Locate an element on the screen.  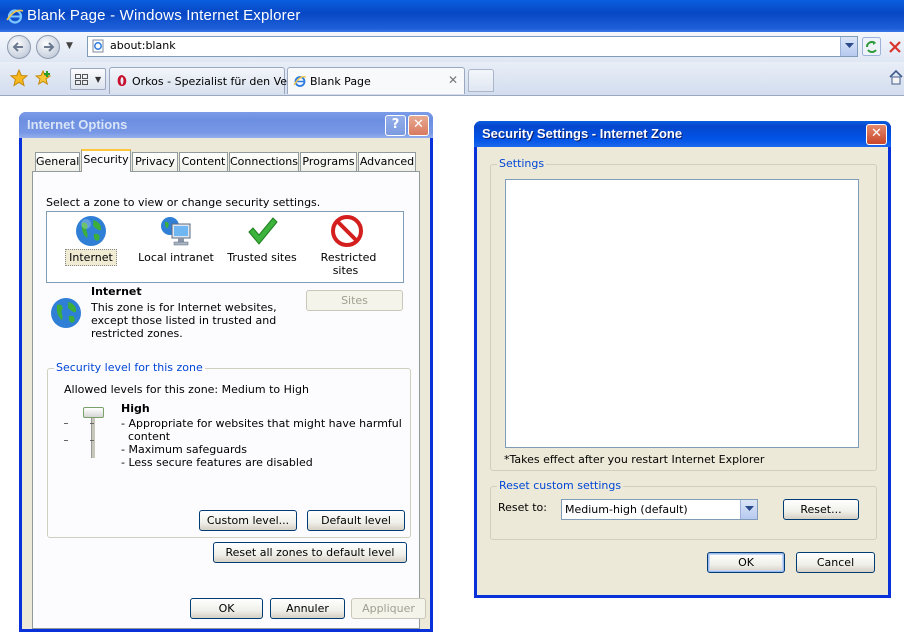
quick-tabs-grid-icon is located at coordinates (81, 79).